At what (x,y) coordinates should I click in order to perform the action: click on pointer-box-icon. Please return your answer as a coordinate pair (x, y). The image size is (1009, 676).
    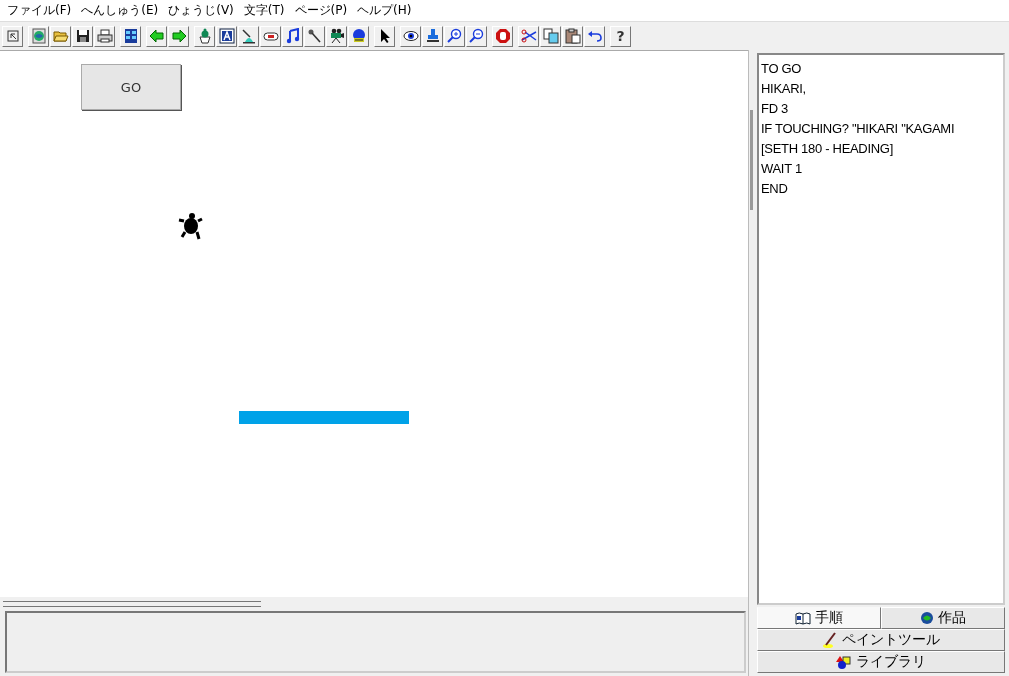
    Looking at the image, I should click on (12, 36).